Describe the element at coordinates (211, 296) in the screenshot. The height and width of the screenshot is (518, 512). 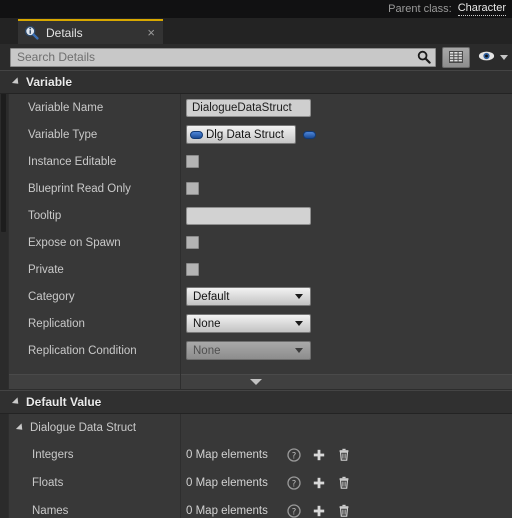
I see `category-value: Default` at that location.